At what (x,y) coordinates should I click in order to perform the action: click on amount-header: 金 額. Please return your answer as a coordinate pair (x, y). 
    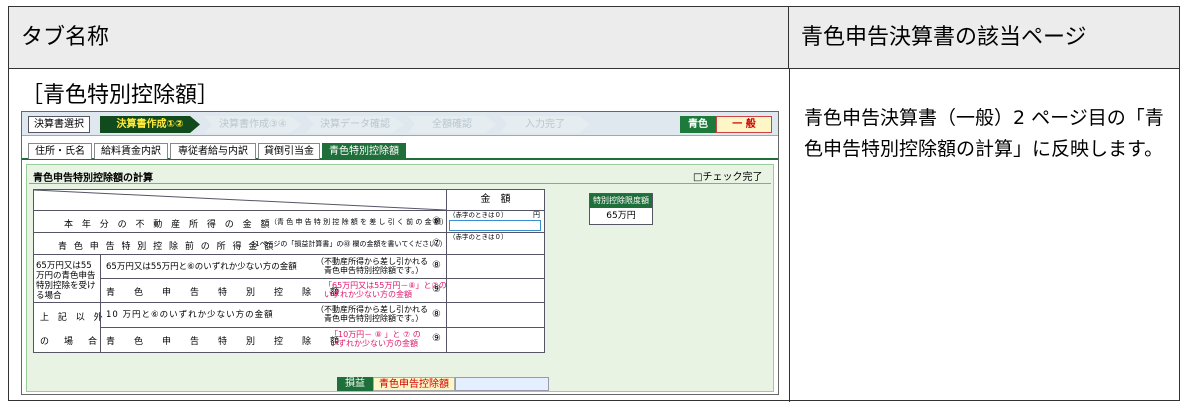
    Looking at the image, I should click on (495, 200).